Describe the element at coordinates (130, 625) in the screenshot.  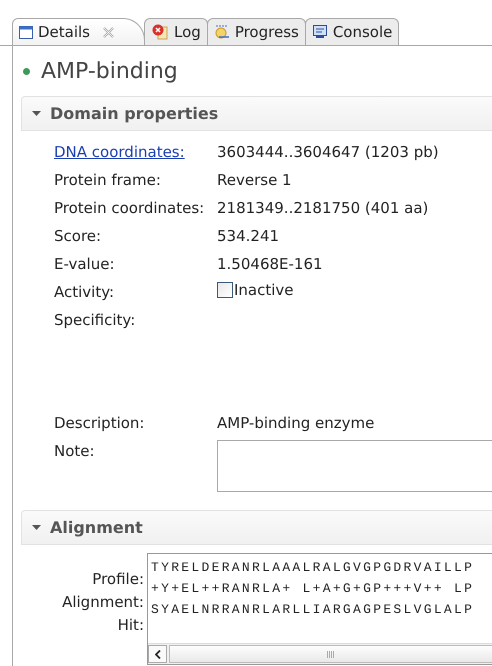
I see `row-label: Hit:` at that location.